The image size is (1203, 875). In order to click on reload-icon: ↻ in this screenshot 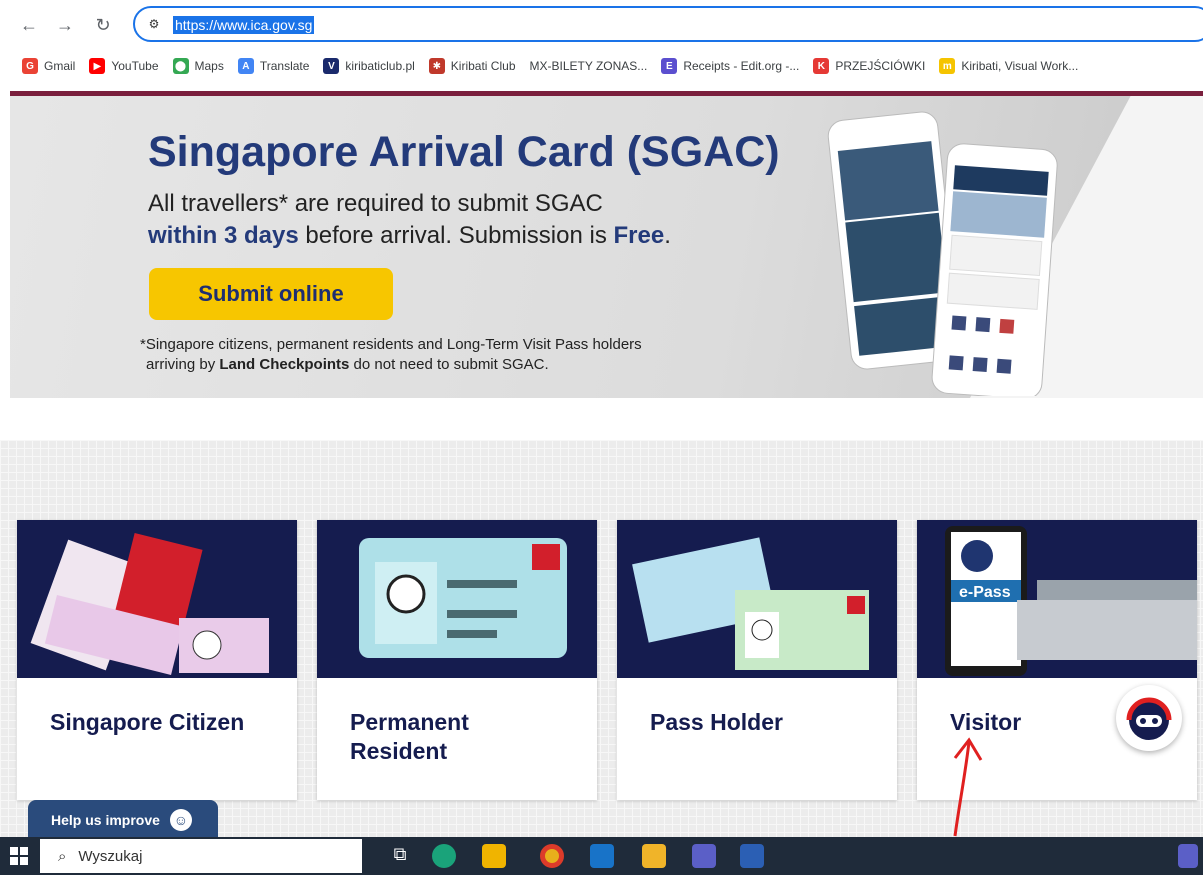, I will do `click(103, 25)`.